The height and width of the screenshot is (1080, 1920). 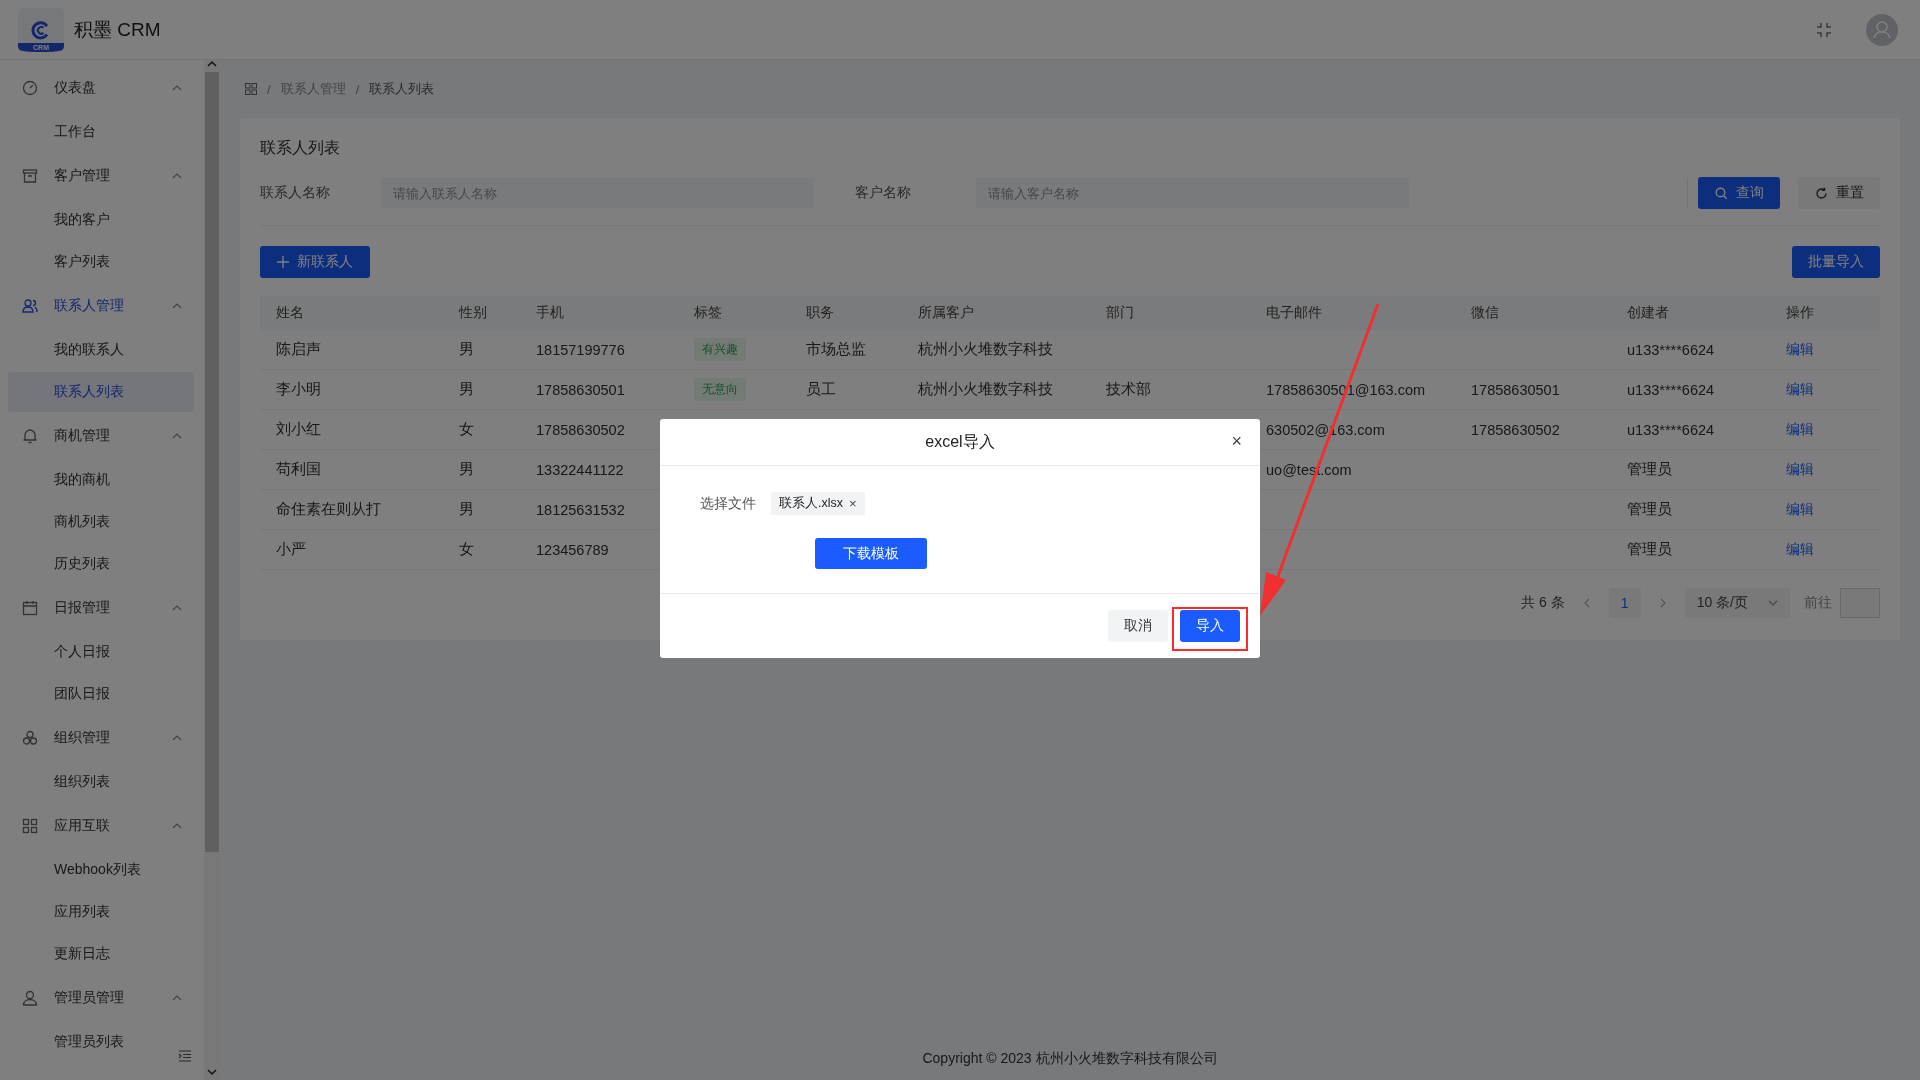 What do you see at coordinates (30, 608) in the screenshot?
I see `calendar-icon` at bounding box center [30, 608].